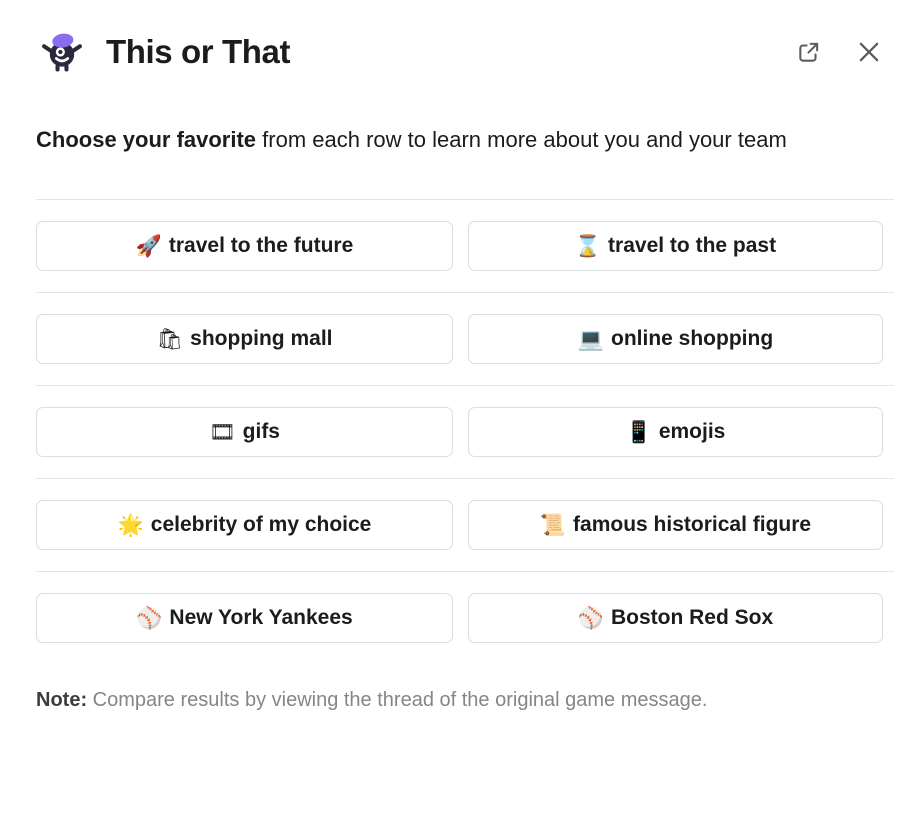 Image resolution: width=922 pixels, height=824 pixels. I want to click on choice-button-gifs: 🎞 gifs, so click(244, 432).